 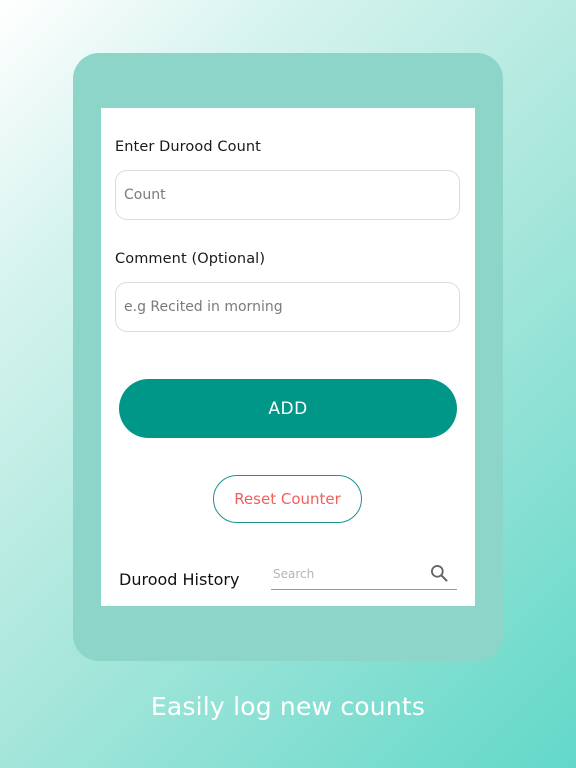 What do you see at coordinates (190, 259) in the screenshot?
I see `comment-label: Comment (Optional)` at bounding box center [190, 259].